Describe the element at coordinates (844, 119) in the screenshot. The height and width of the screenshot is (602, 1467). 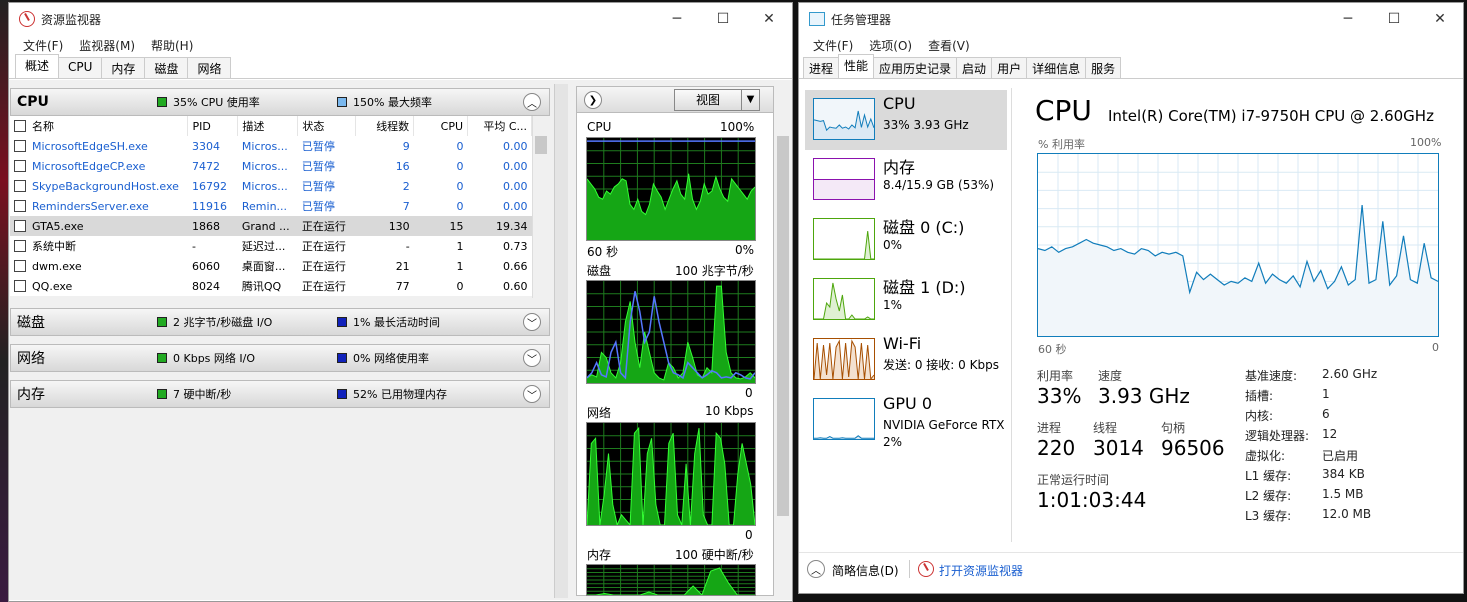
I see `cpu-thumbnail-graph` at that location.